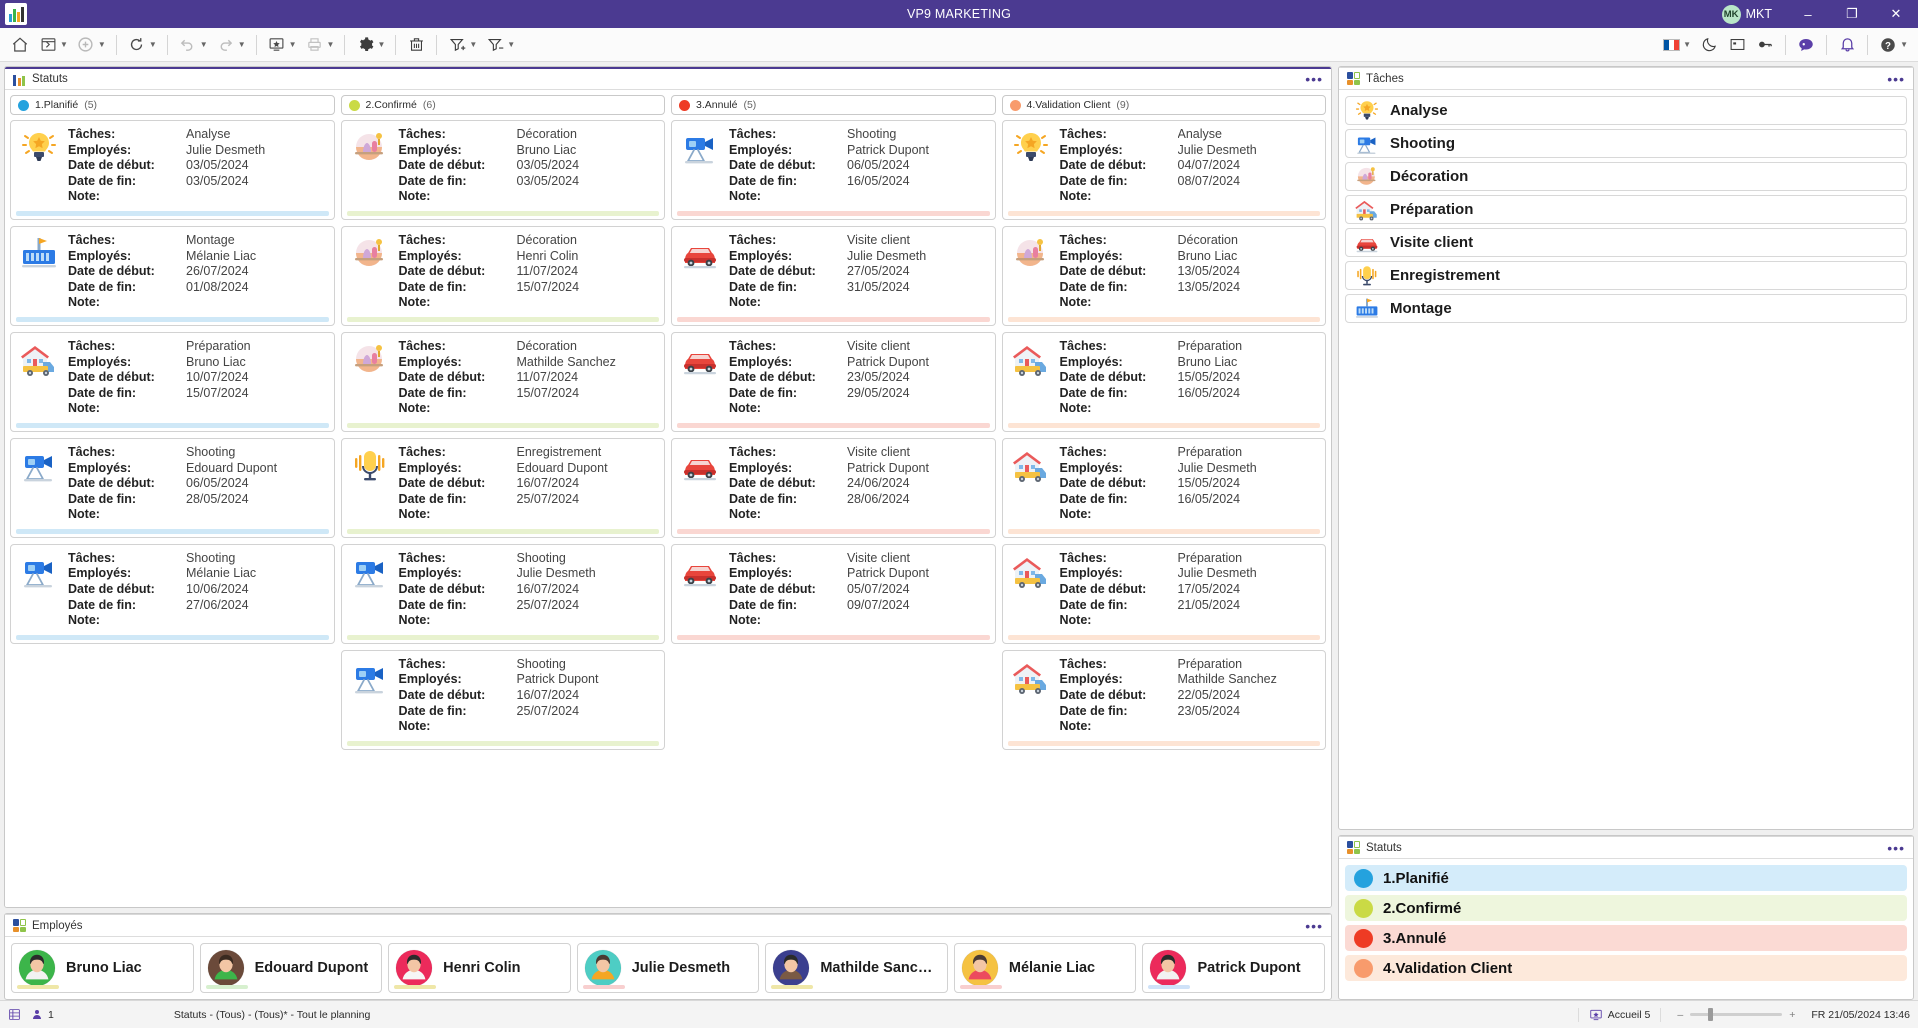 The image size is (1918, 1028). I want to click on tache-label: Analyse, so click(1419, 110).